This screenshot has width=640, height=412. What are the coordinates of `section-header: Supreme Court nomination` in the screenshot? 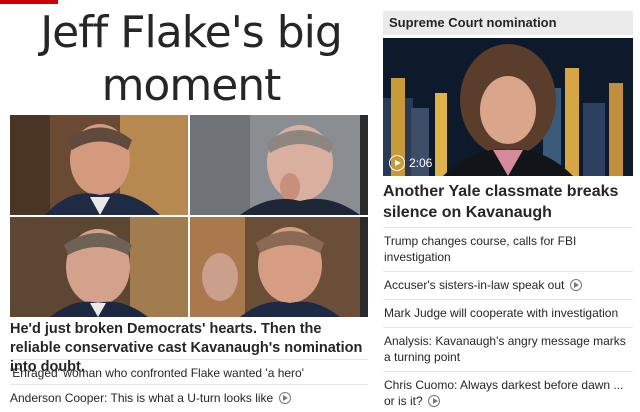 It's located at (508, 23).